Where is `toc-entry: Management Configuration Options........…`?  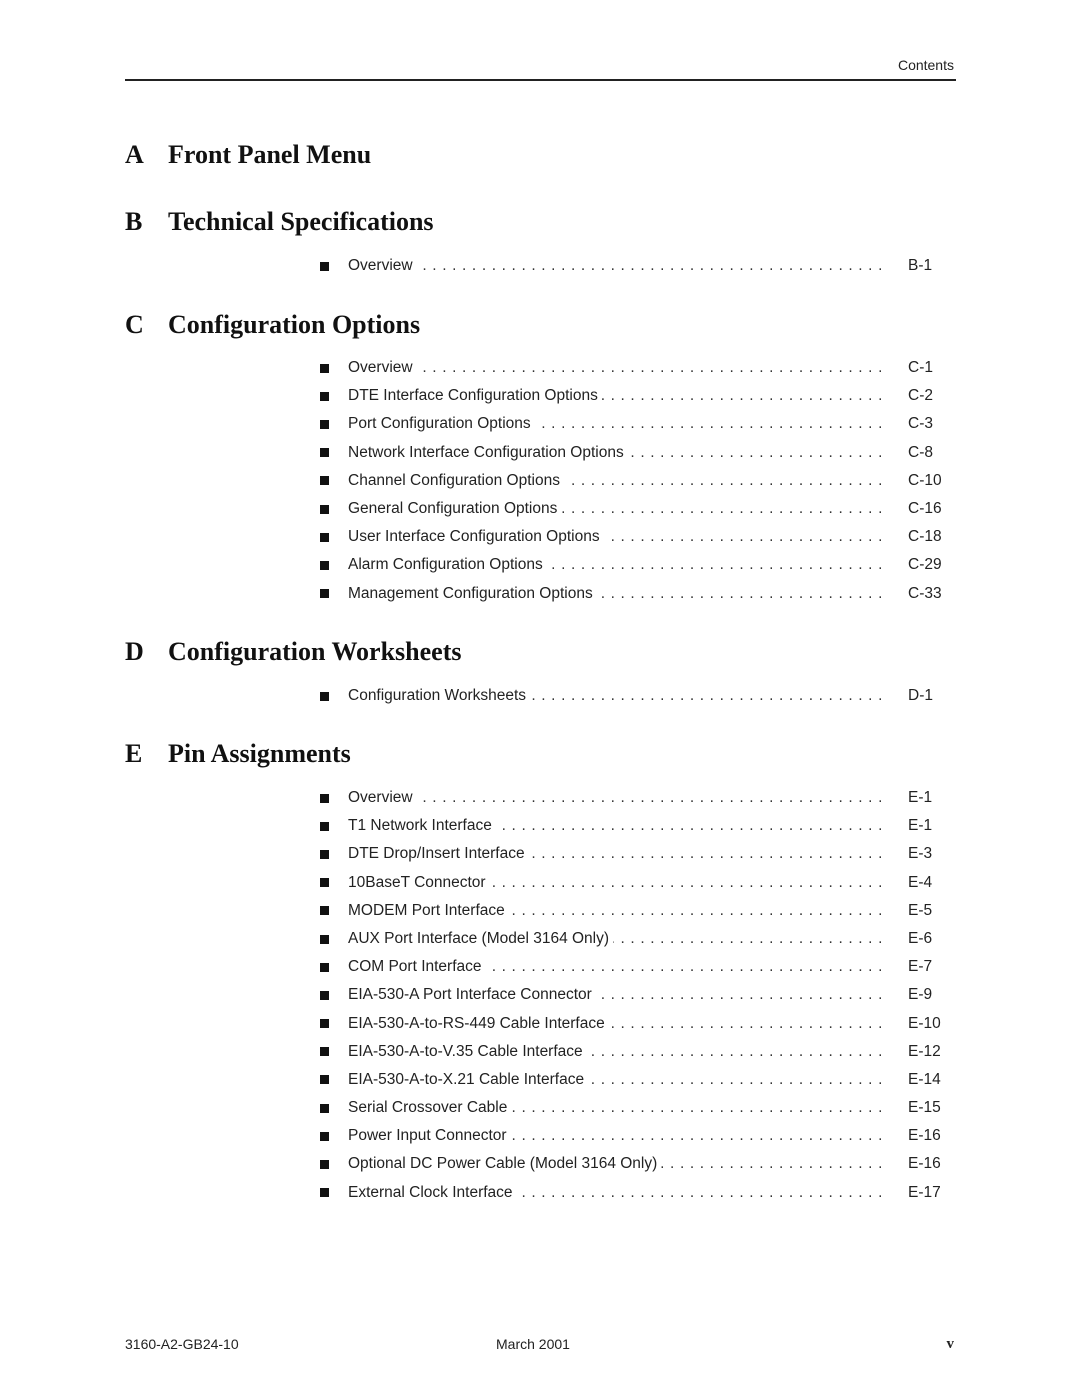 toc-entry: Management Configuration Options........… is located at coordinates (636, 593).